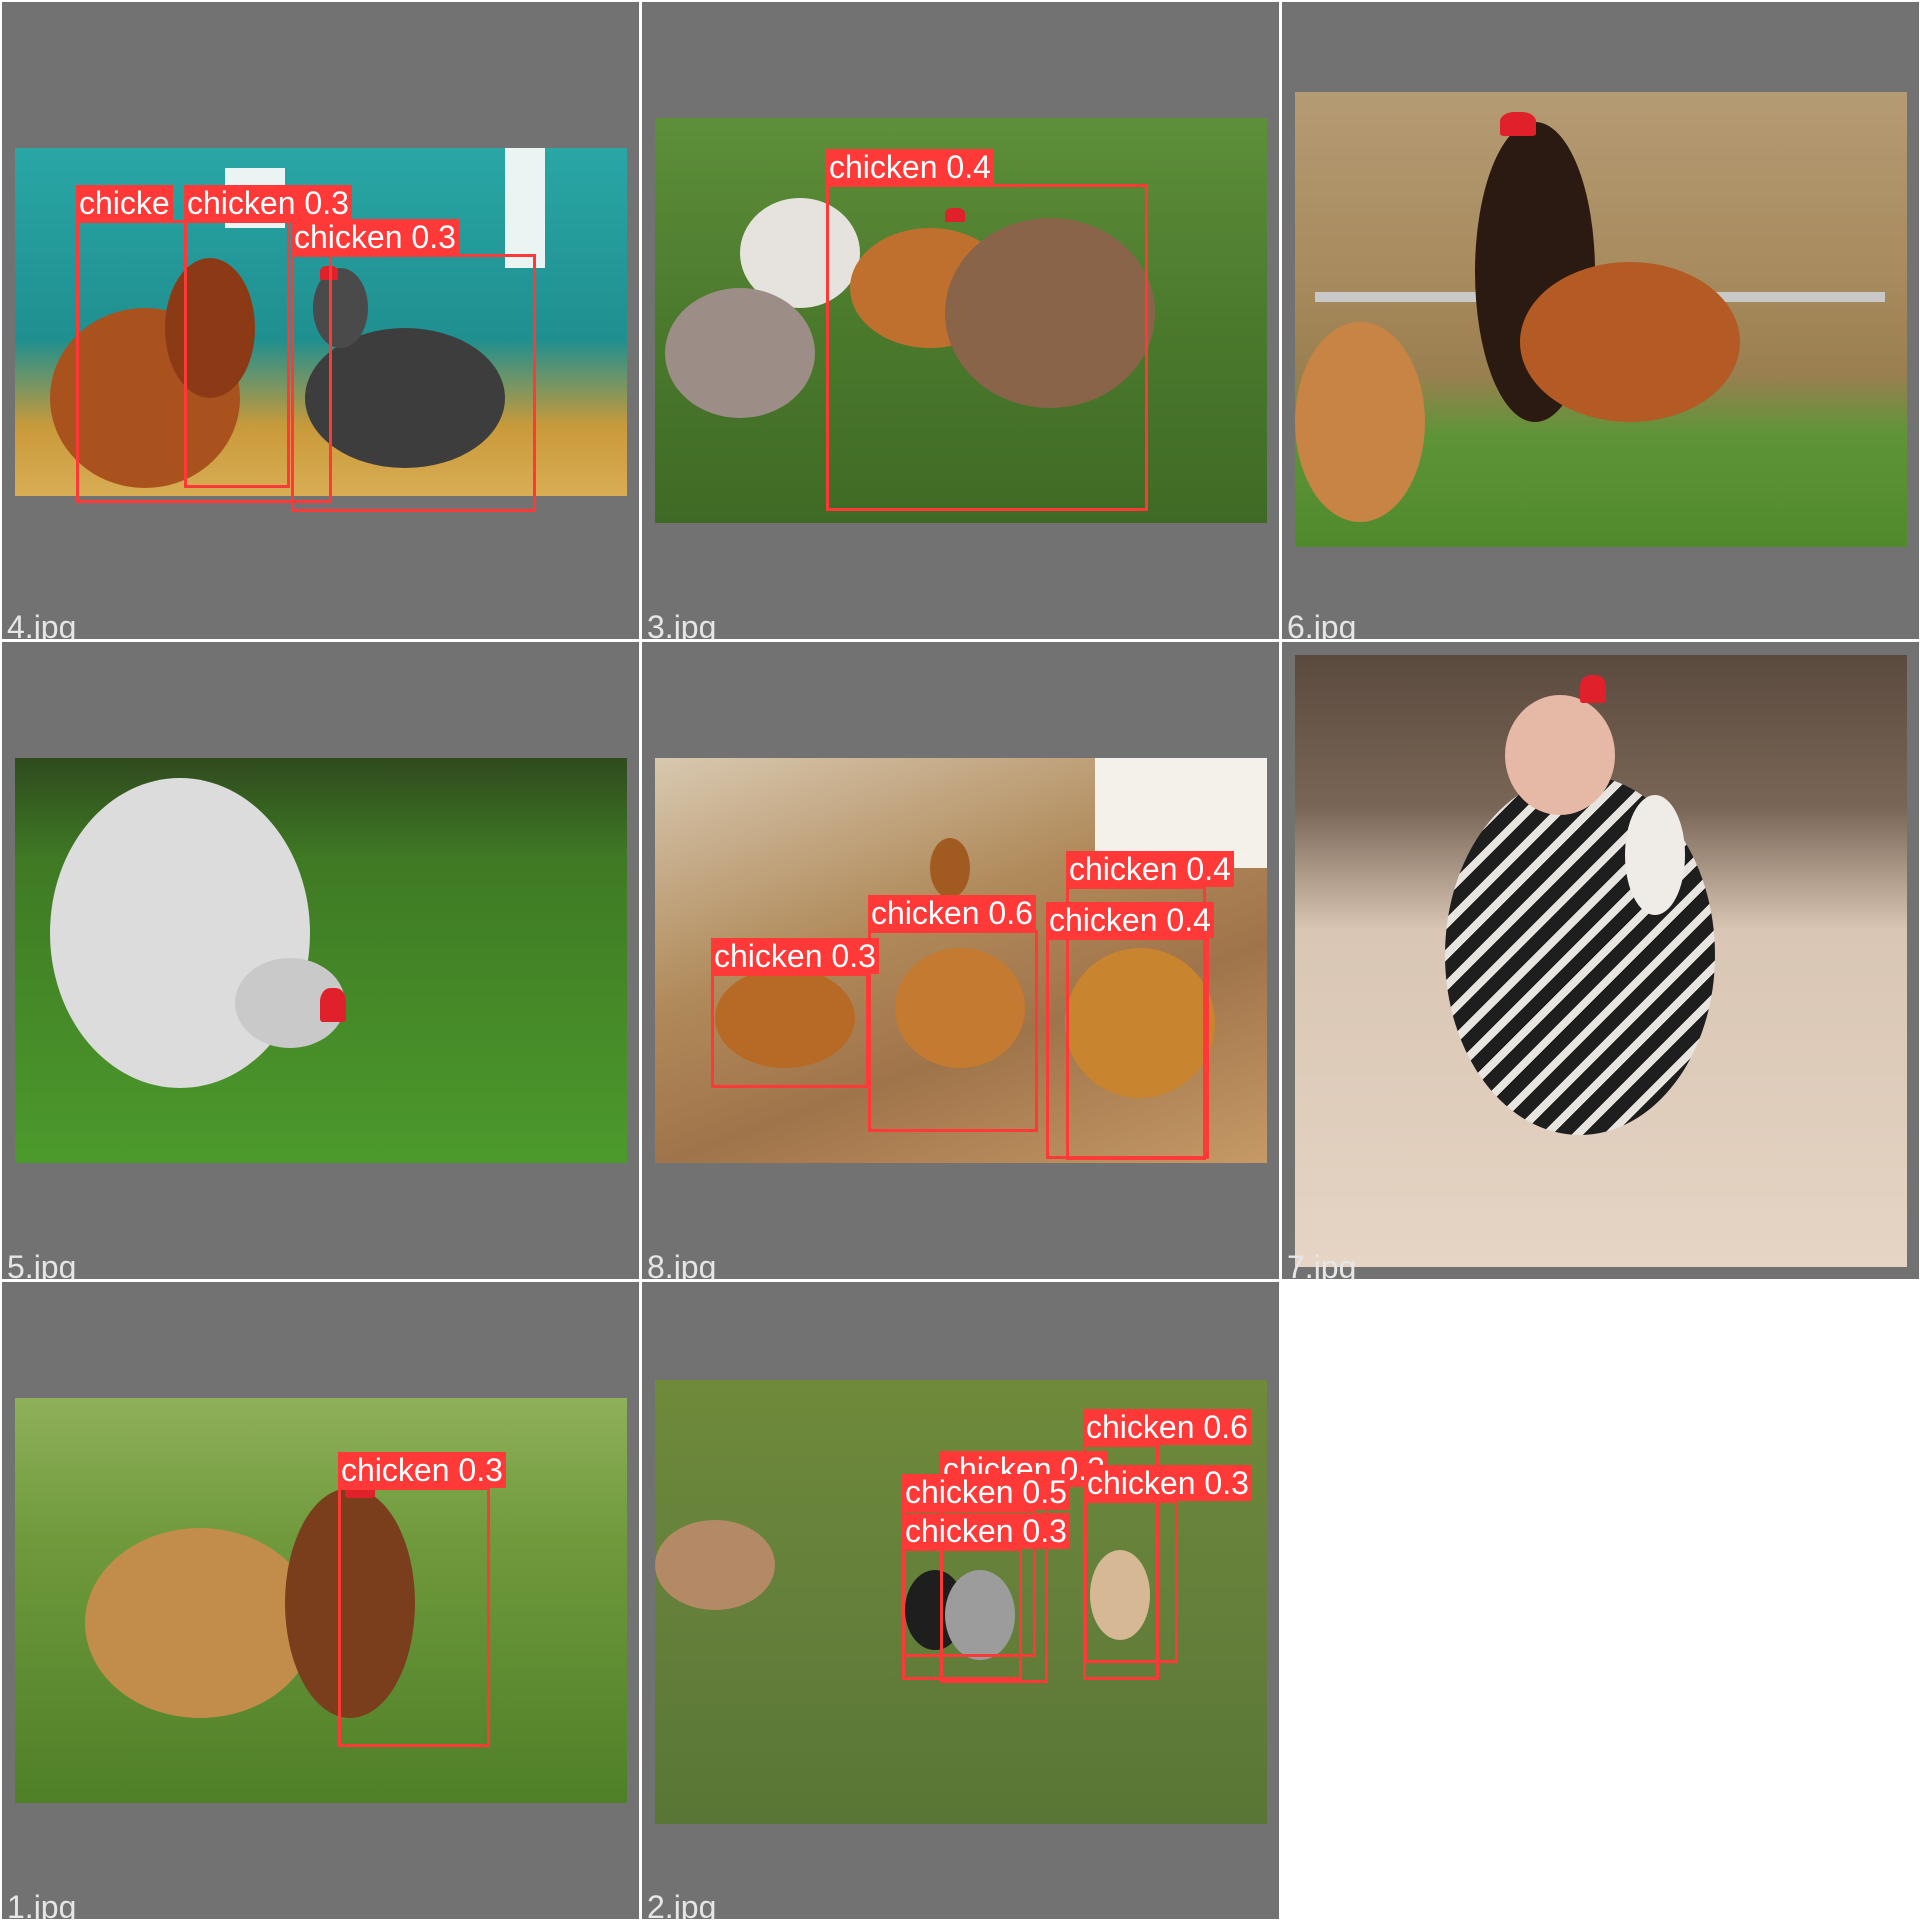  I want to click on tile-6-jpg: 6.jpg, so click(1600, 320).